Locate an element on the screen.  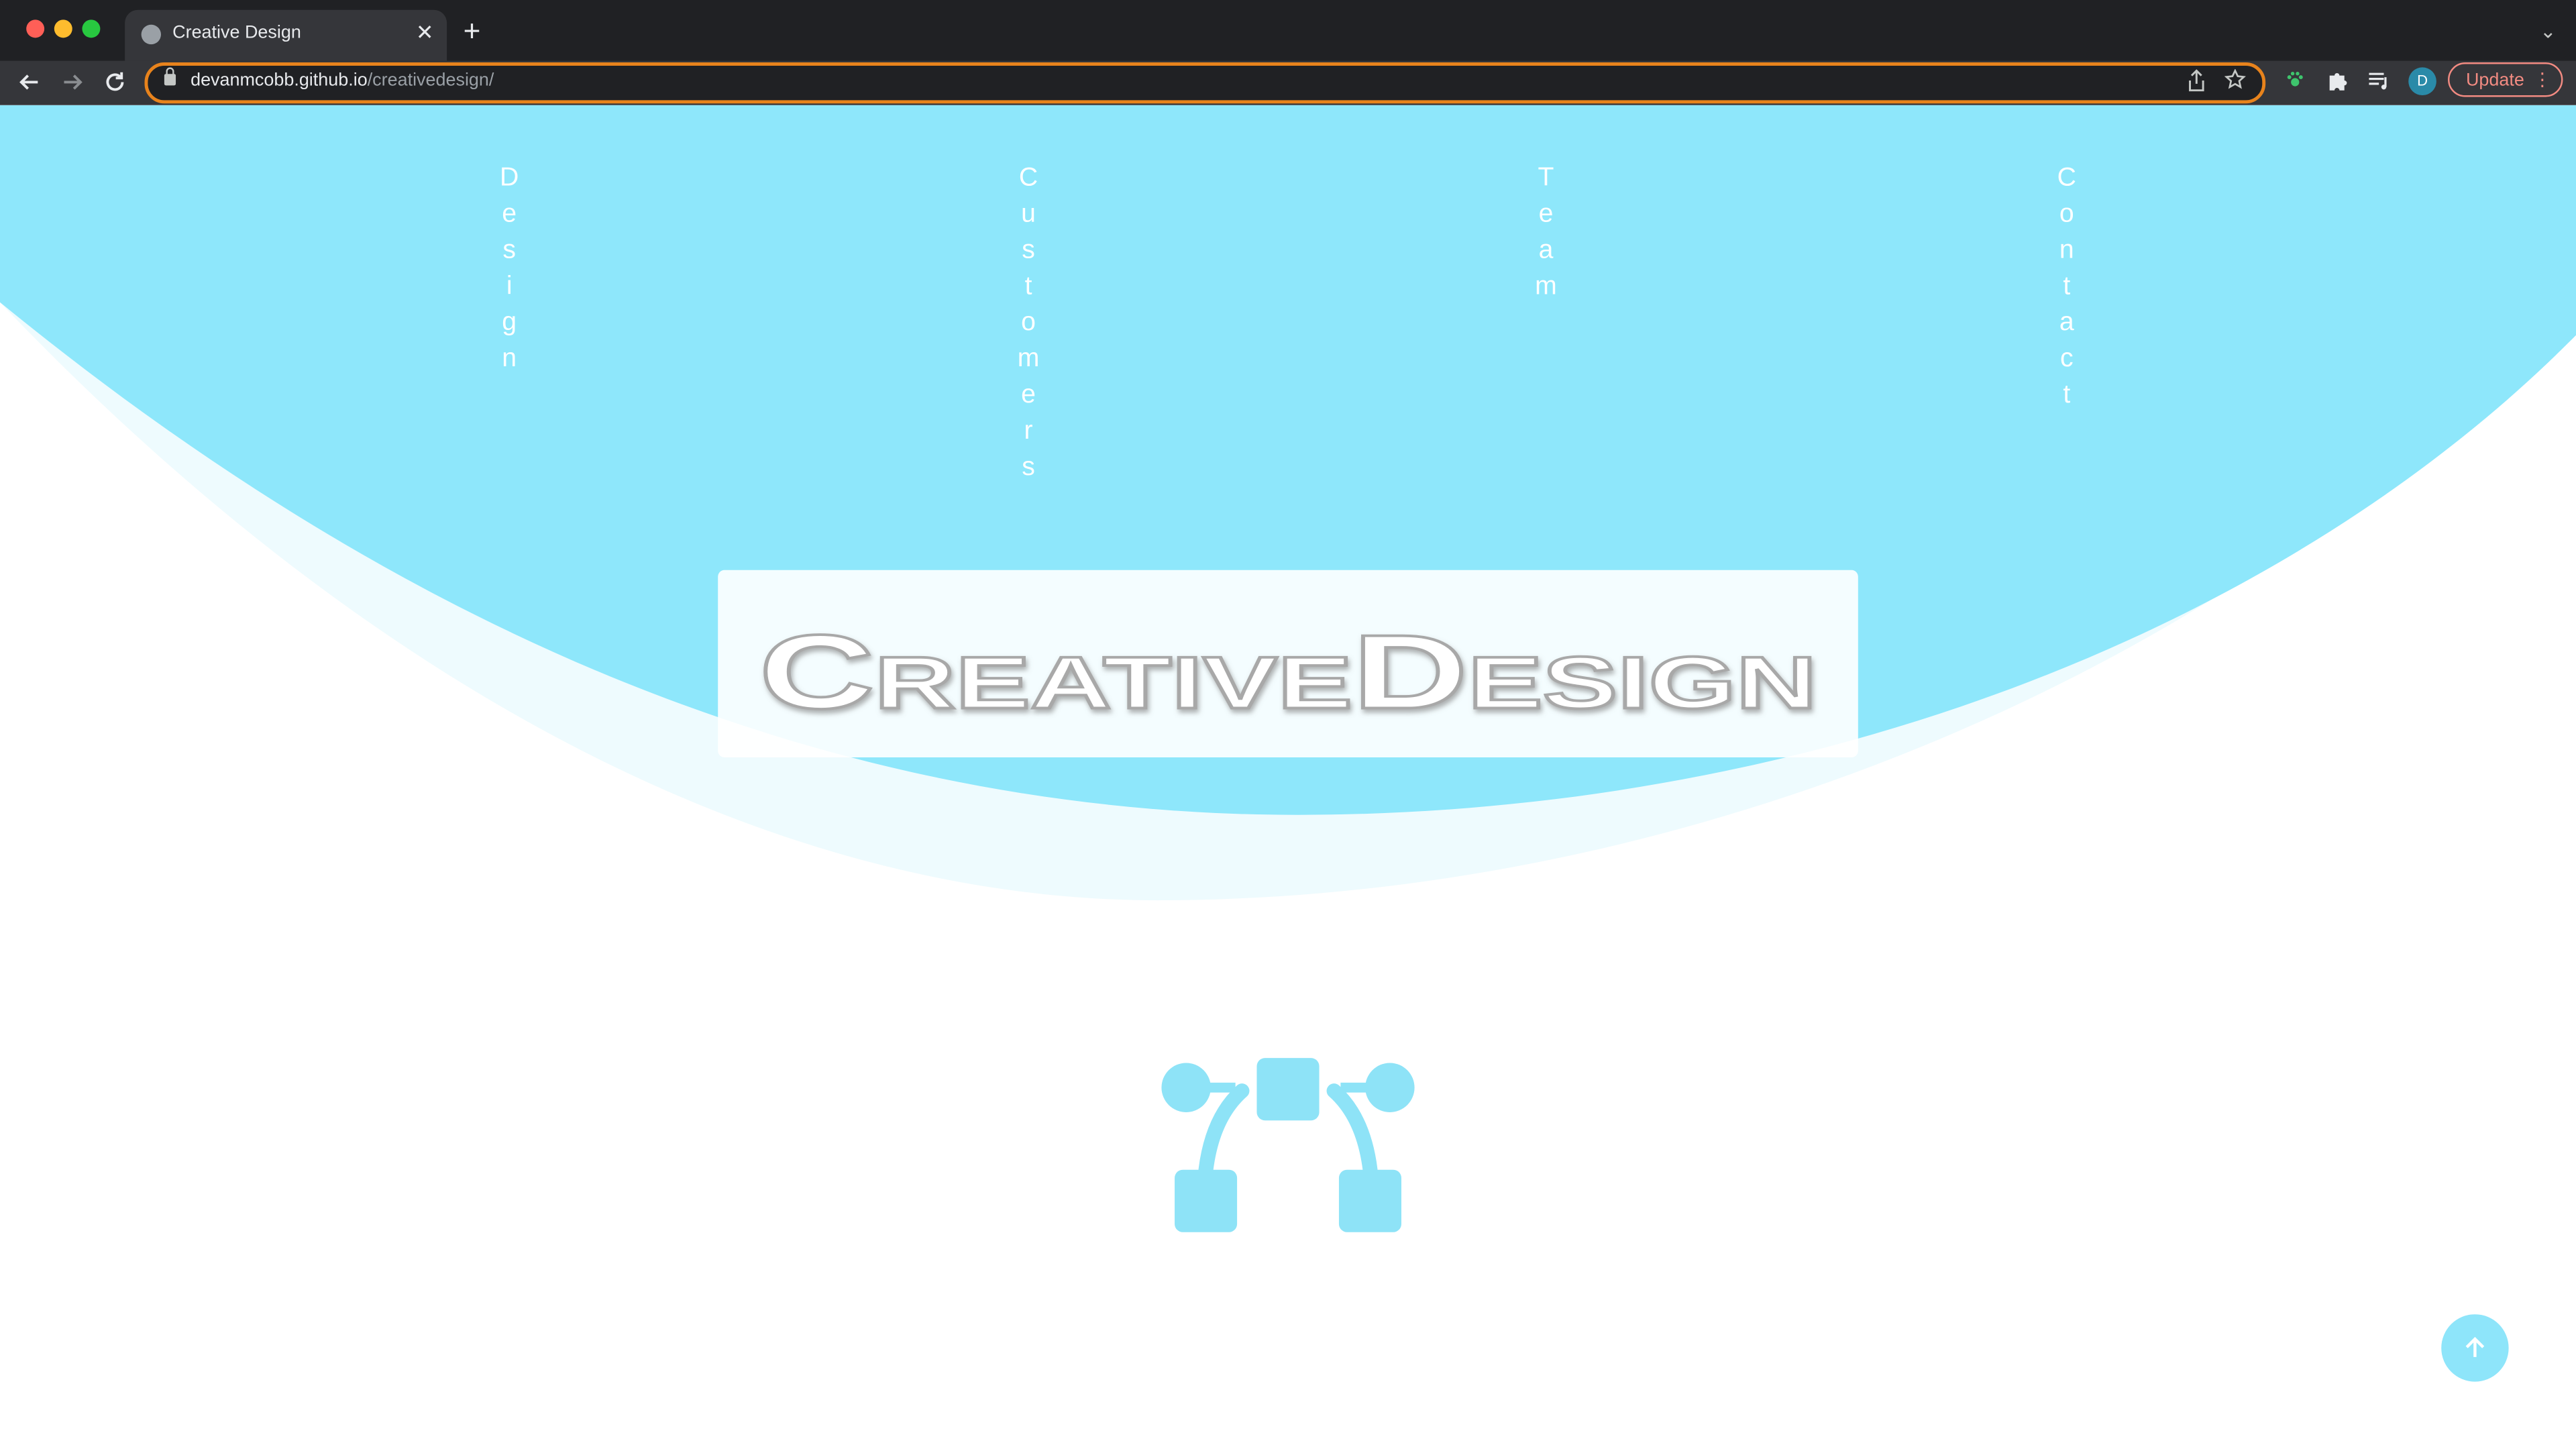
url-text: devanmcobb.github.io/creativedesign/ is located at coordinates (342, 80).